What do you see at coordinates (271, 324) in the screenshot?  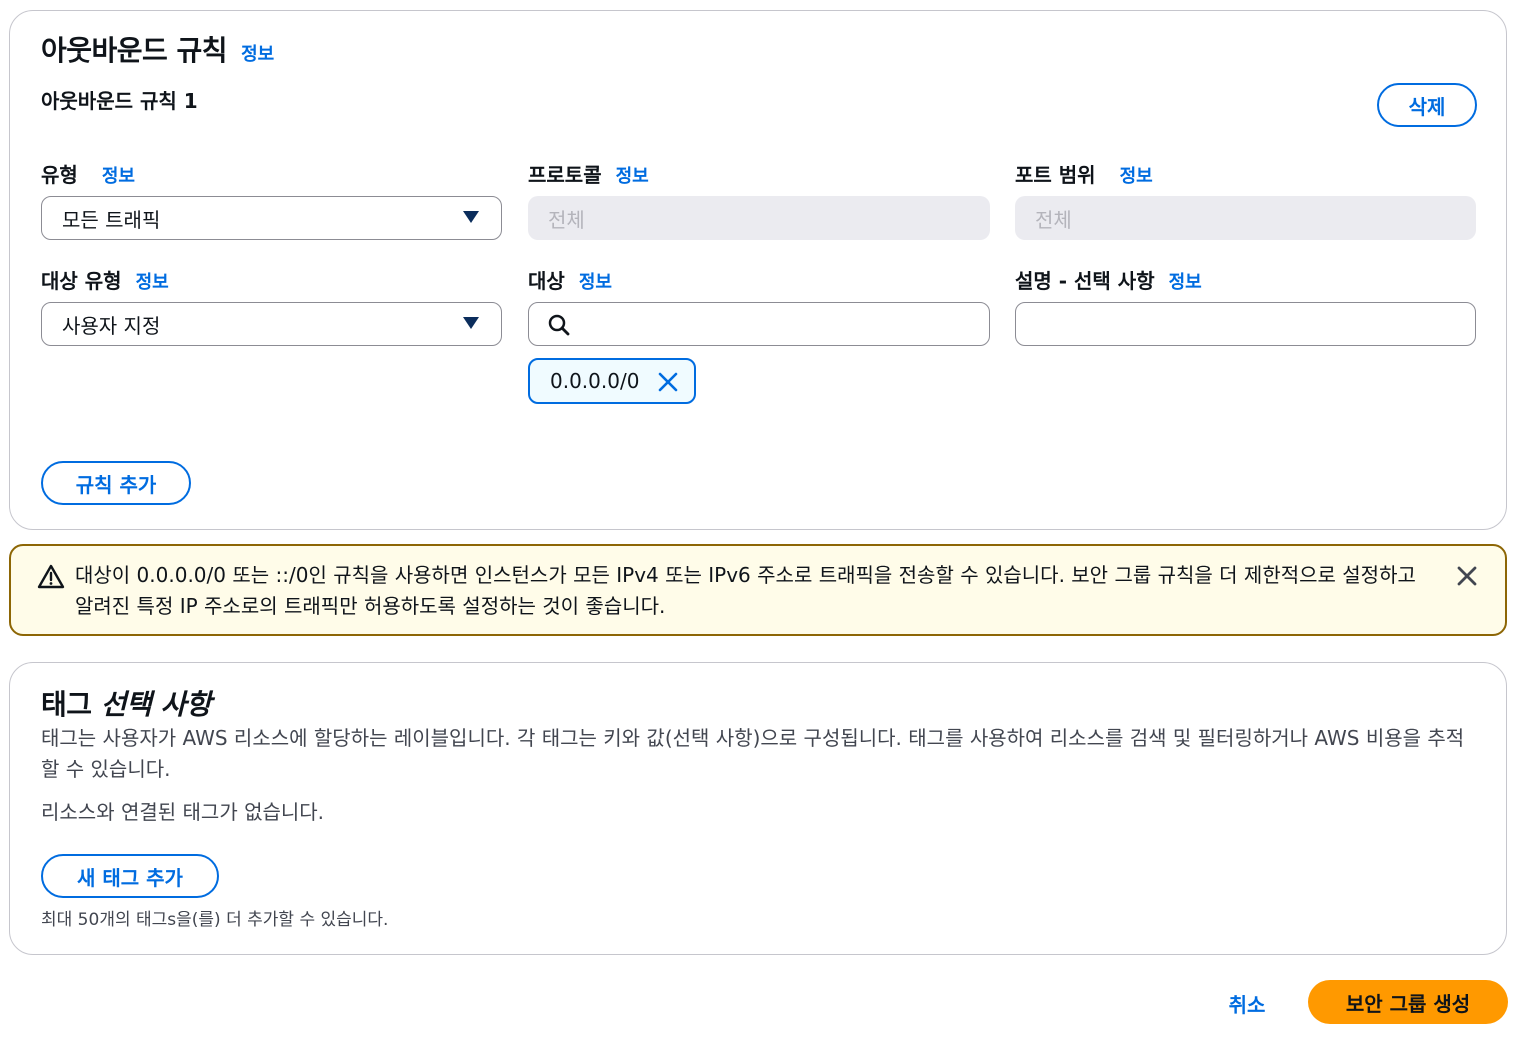 I see `dest-type-select: 사용자 지정` at bounding box center [271, 324].